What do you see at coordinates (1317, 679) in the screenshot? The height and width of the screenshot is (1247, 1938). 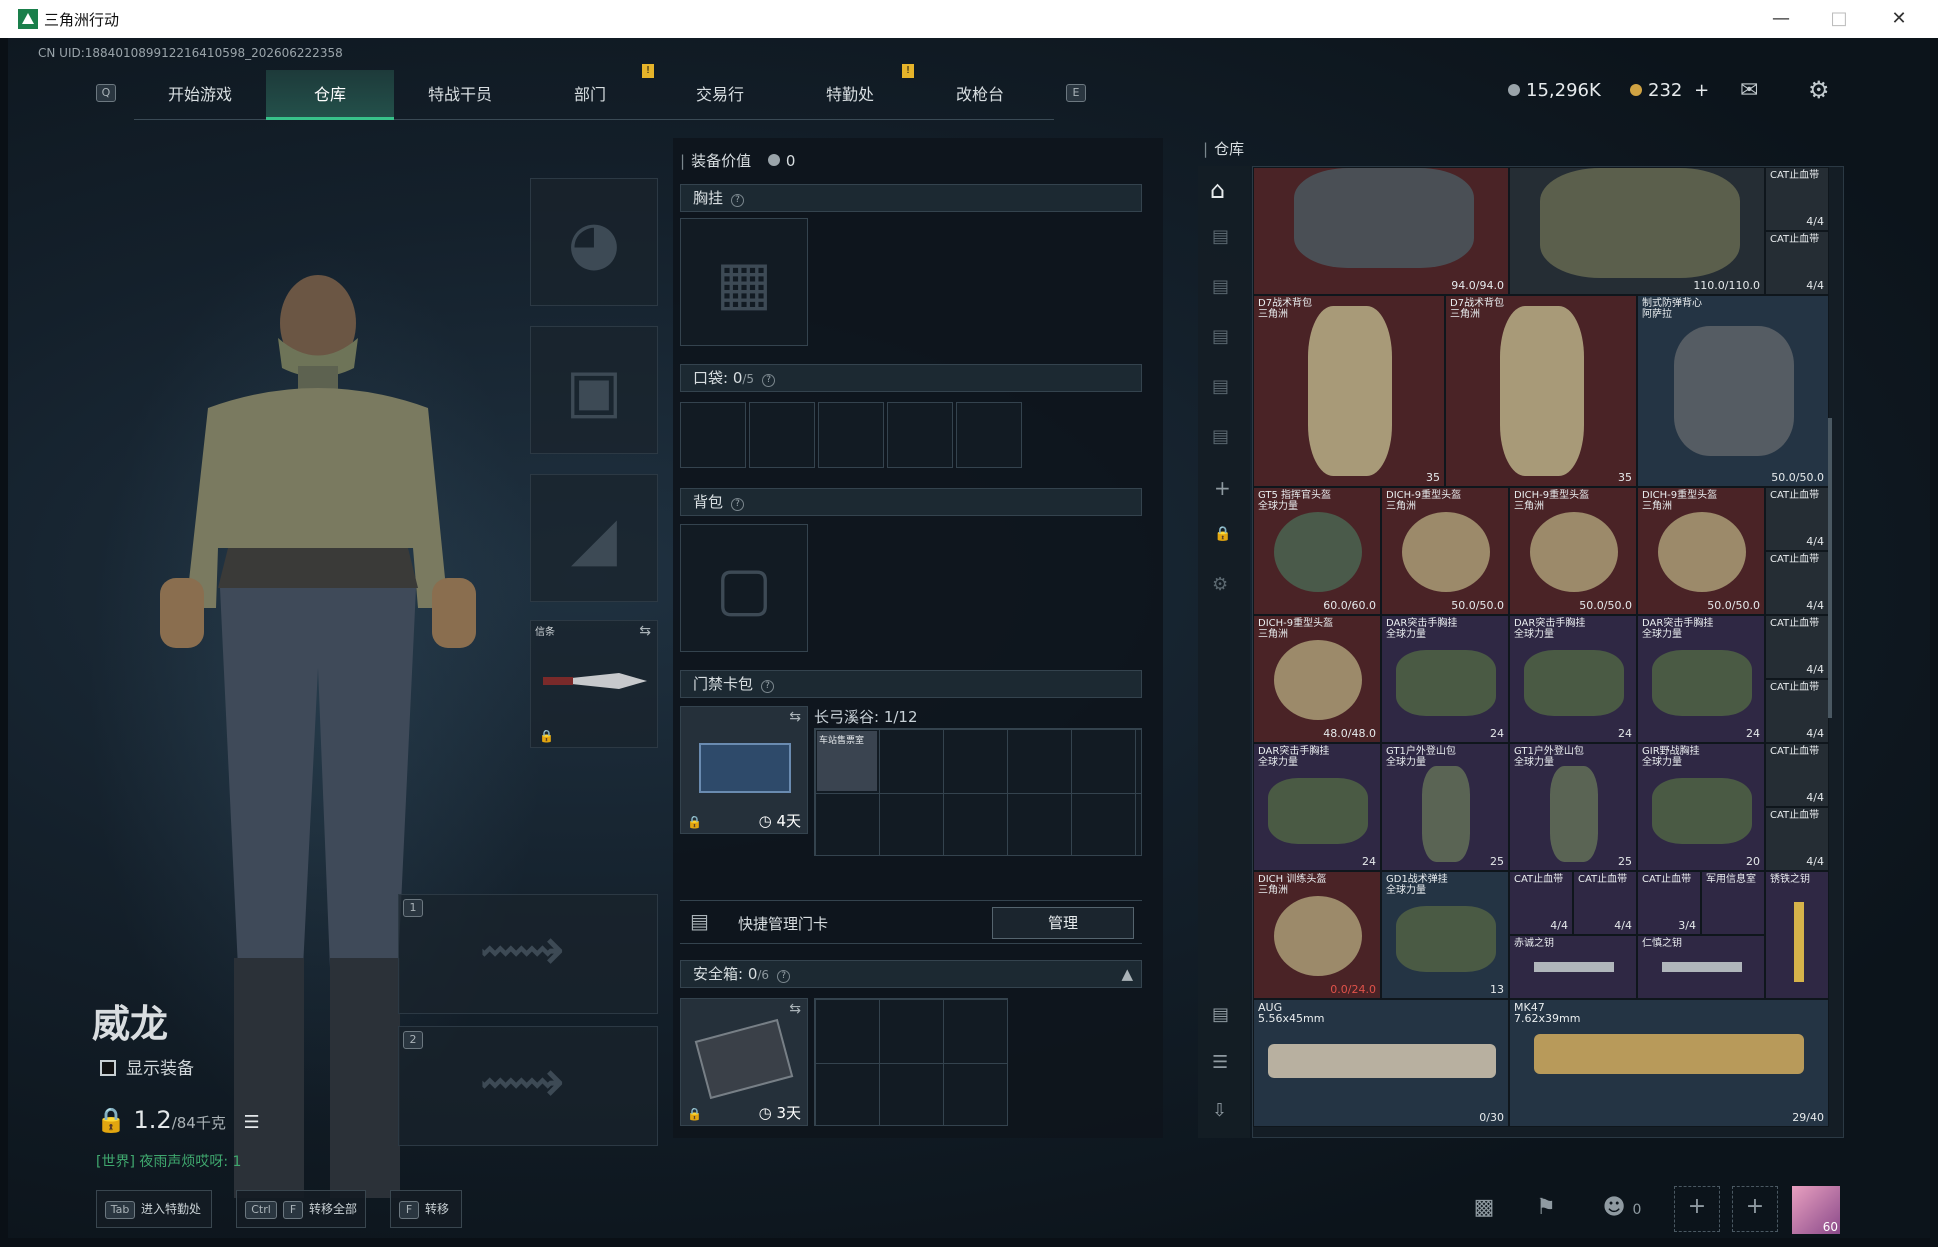 I see `helmet-item: DICH-9重型头盔 三角洲 48.0/48.0` at bounding box center [1317, 679].